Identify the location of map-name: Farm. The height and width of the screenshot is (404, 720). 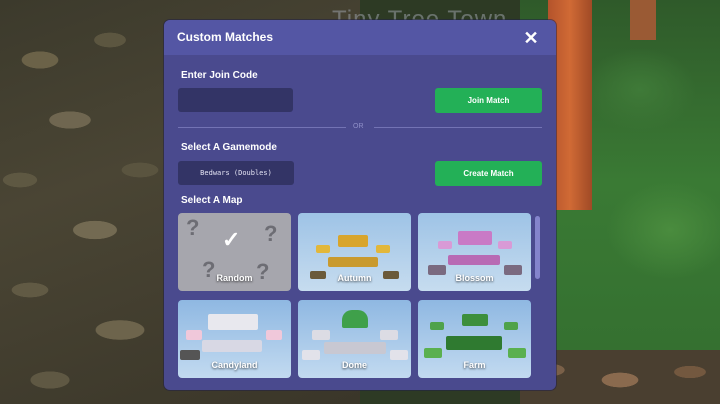
(474, 365).